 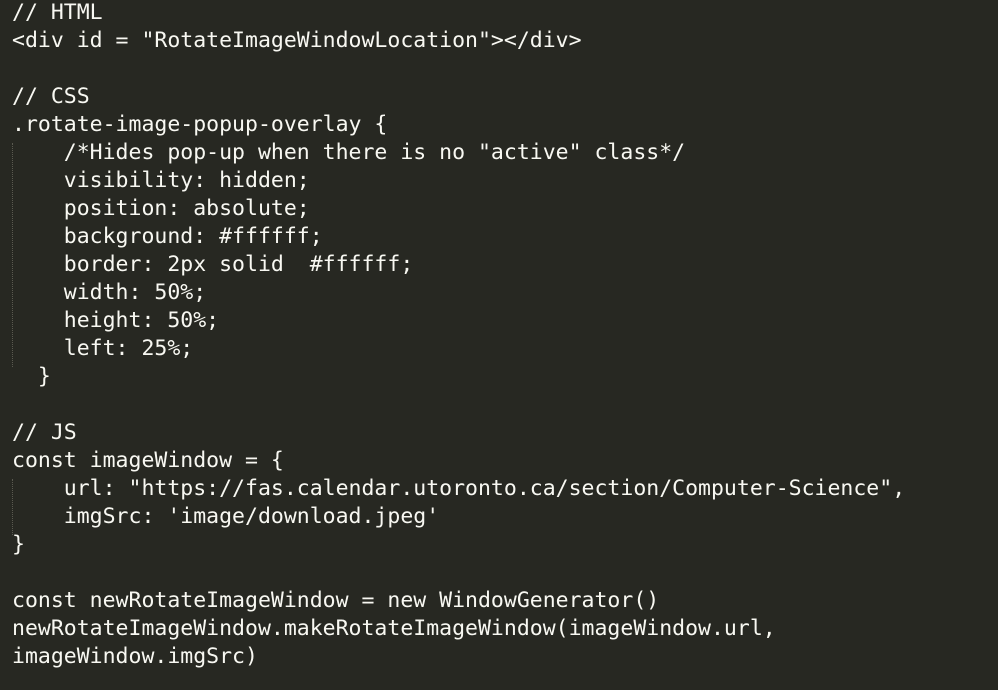 I want to click on code-line-7: visibility: hidden;, so click(x=161, y=180).